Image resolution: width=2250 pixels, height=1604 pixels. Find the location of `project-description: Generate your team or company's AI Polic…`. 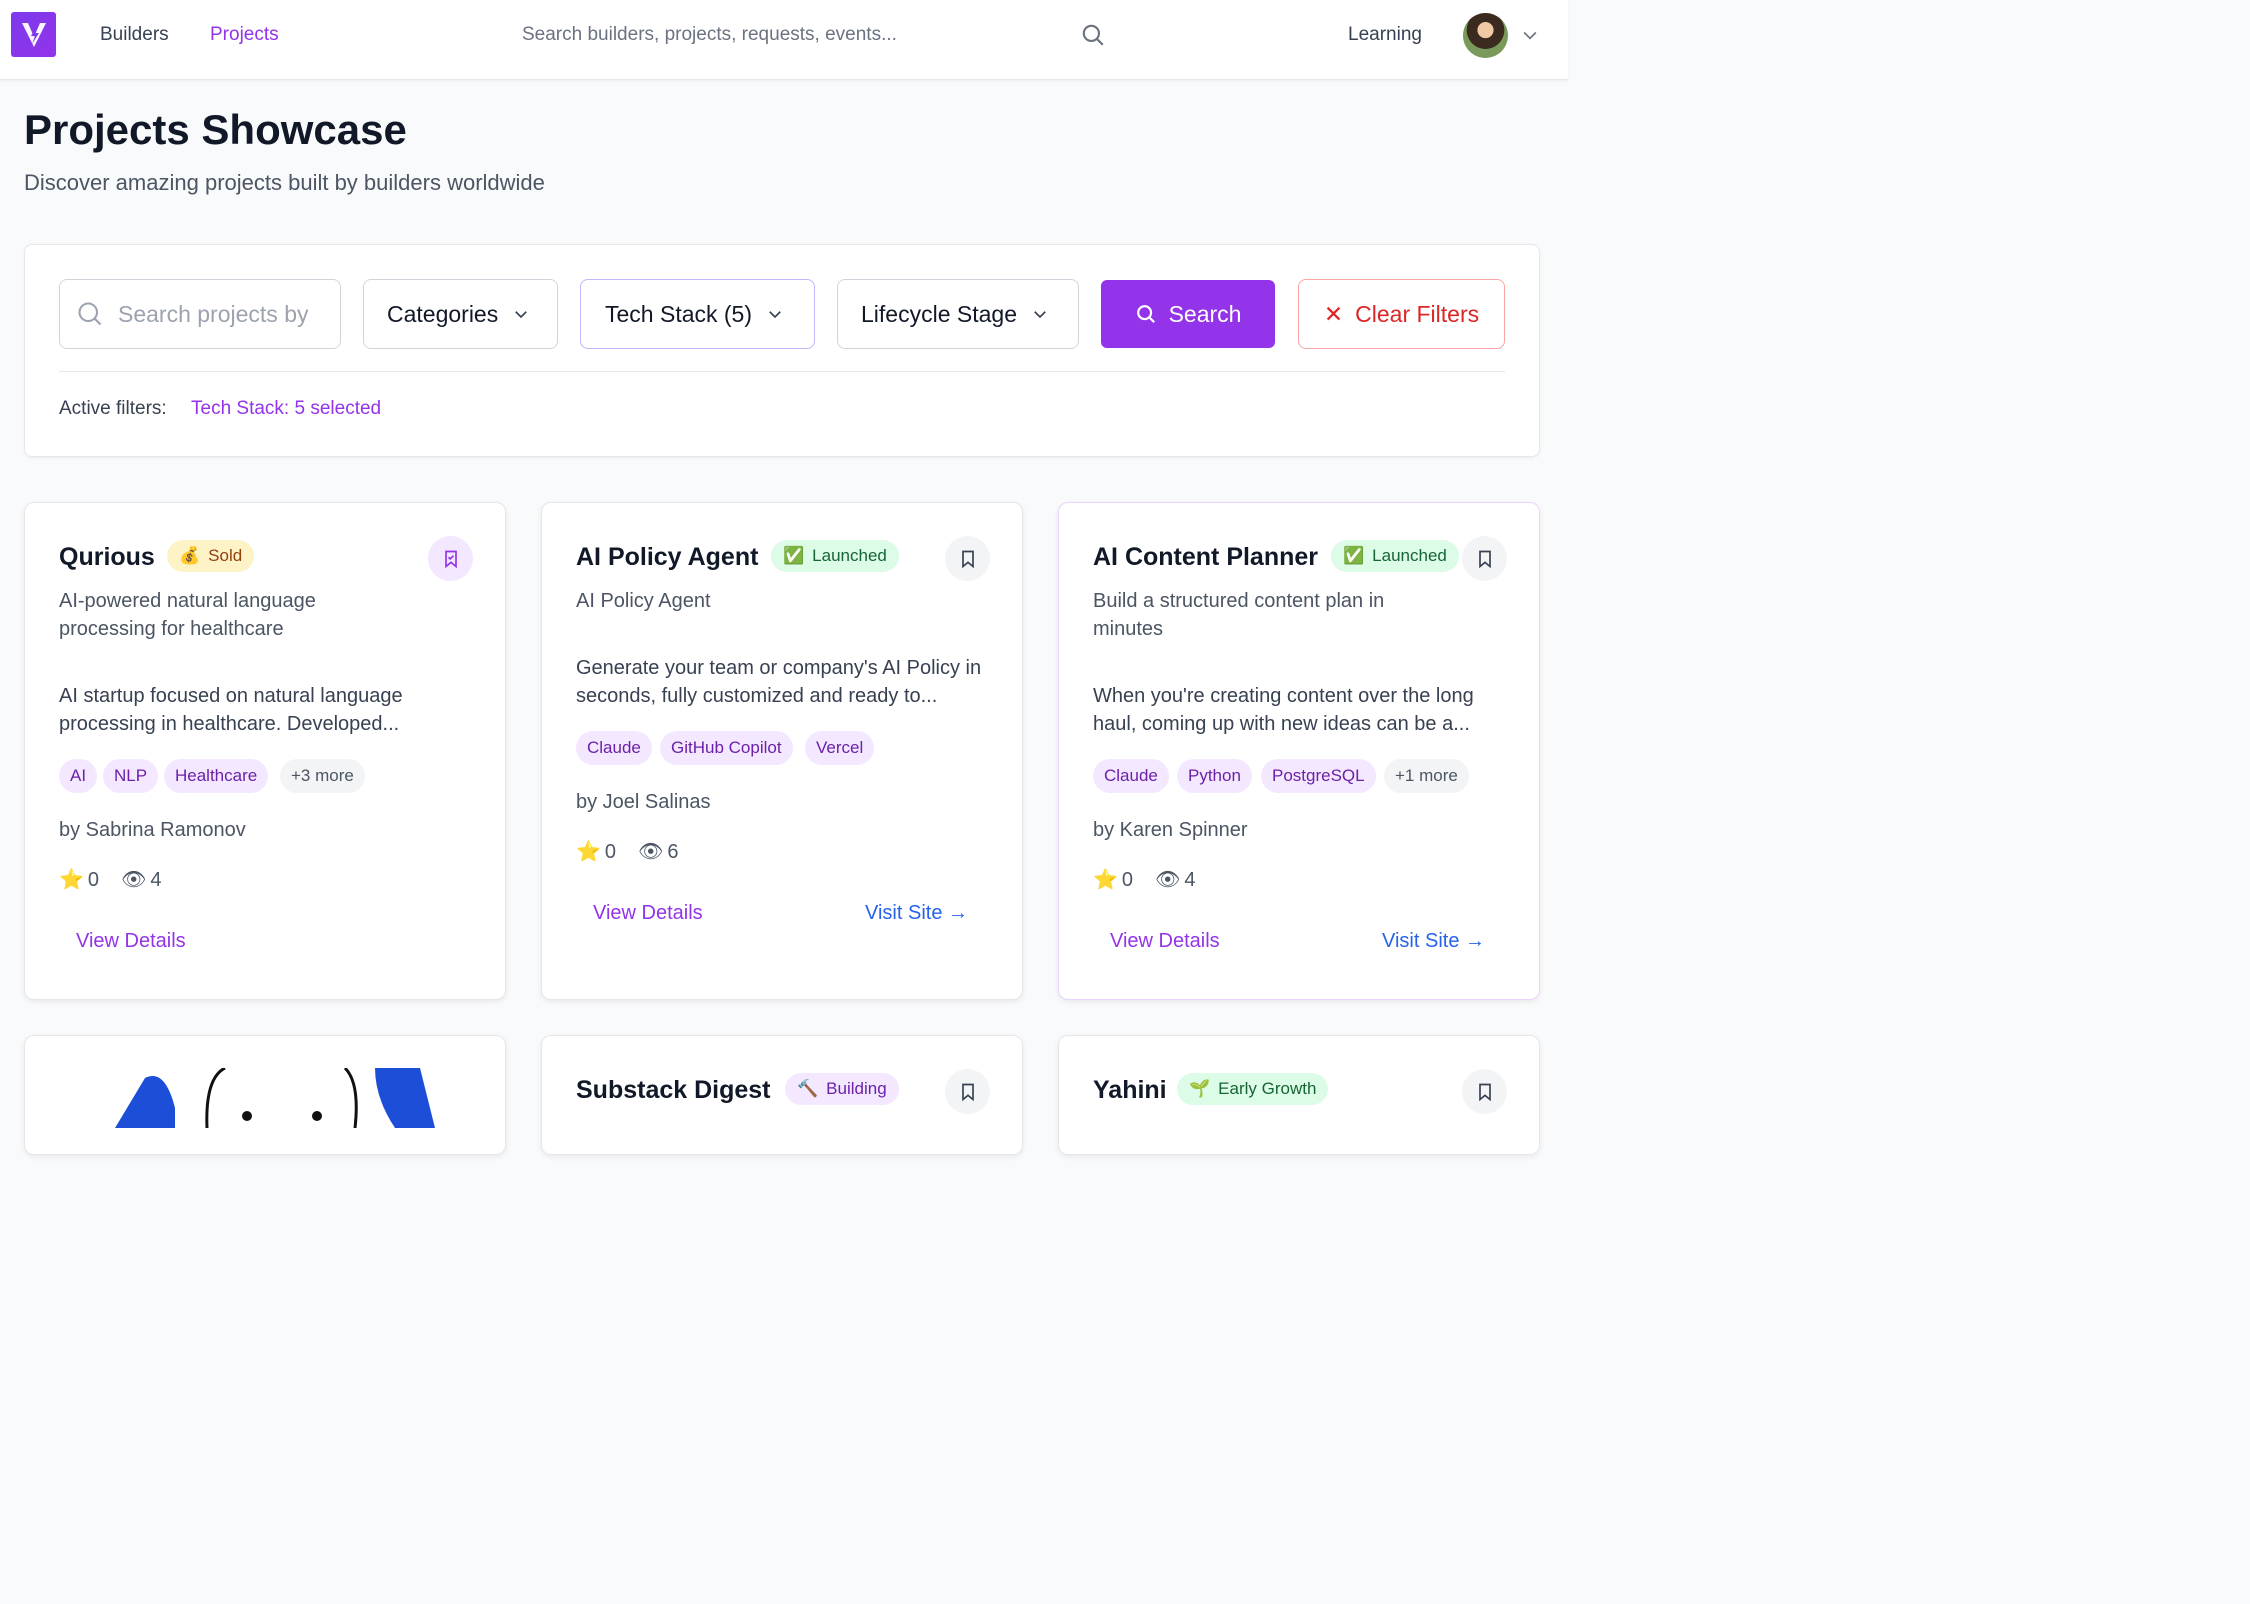

project-description: Generate your team or company's AI Polic… is located at coordinates (779, 682).